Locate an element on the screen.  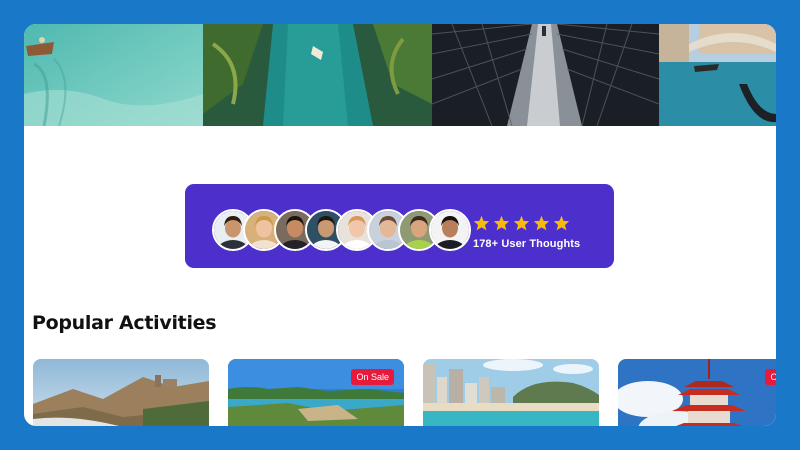
section-title: Popular Activities is located at coordinates (124, 323).